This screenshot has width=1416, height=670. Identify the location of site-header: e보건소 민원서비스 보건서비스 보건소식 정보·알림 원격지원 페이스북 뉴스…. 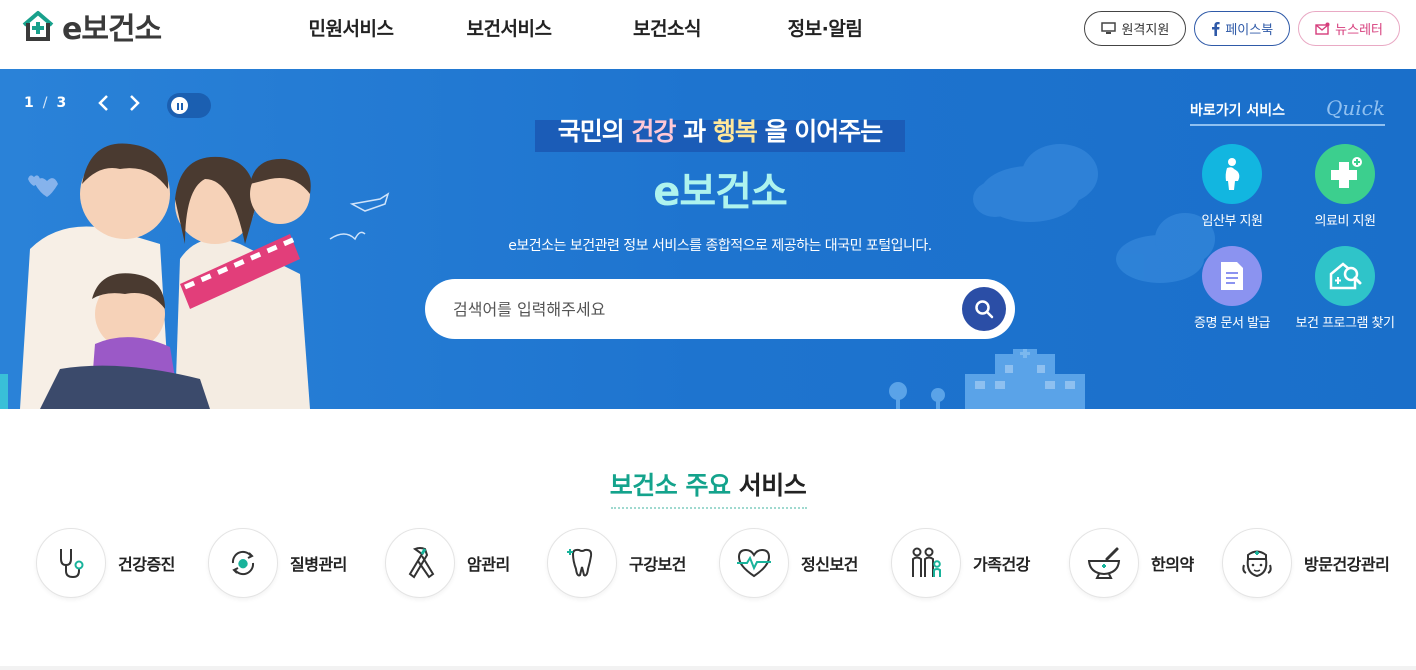
(708, 34).